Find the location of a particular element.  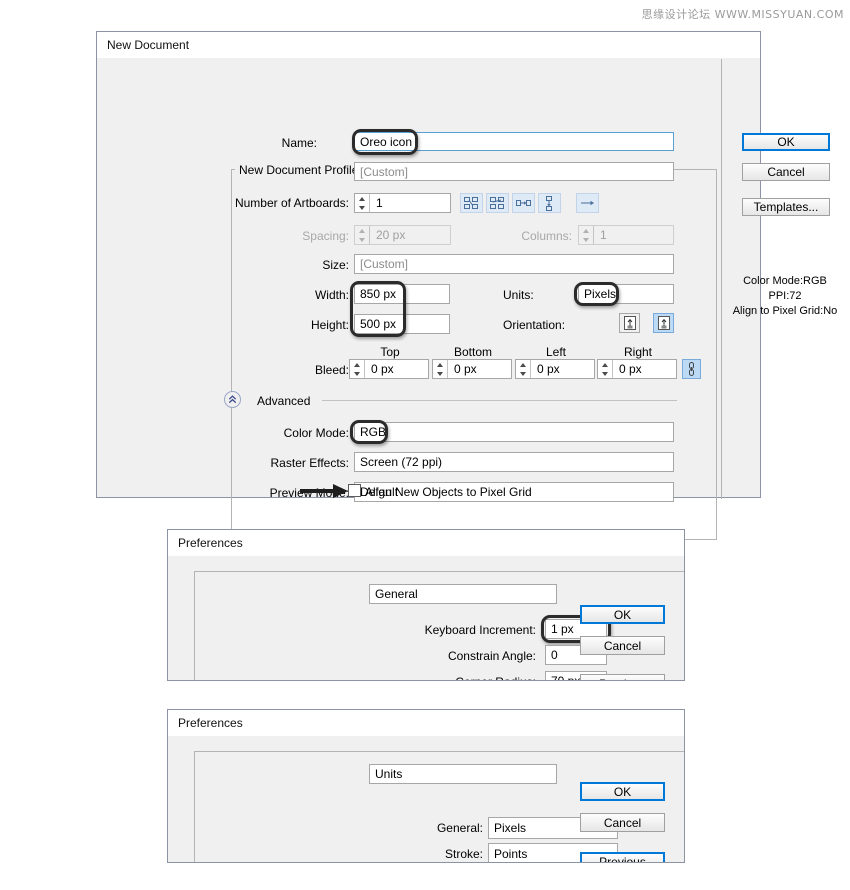

cancel-button: Cancel is located at coordinates (786, 172).